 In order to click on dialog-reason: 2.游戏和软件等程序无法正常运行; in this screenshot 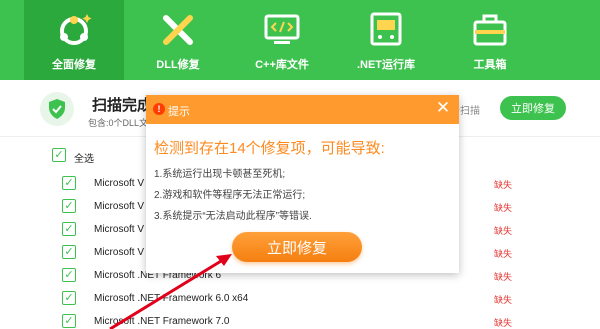, I will do `click(230, 195)`.